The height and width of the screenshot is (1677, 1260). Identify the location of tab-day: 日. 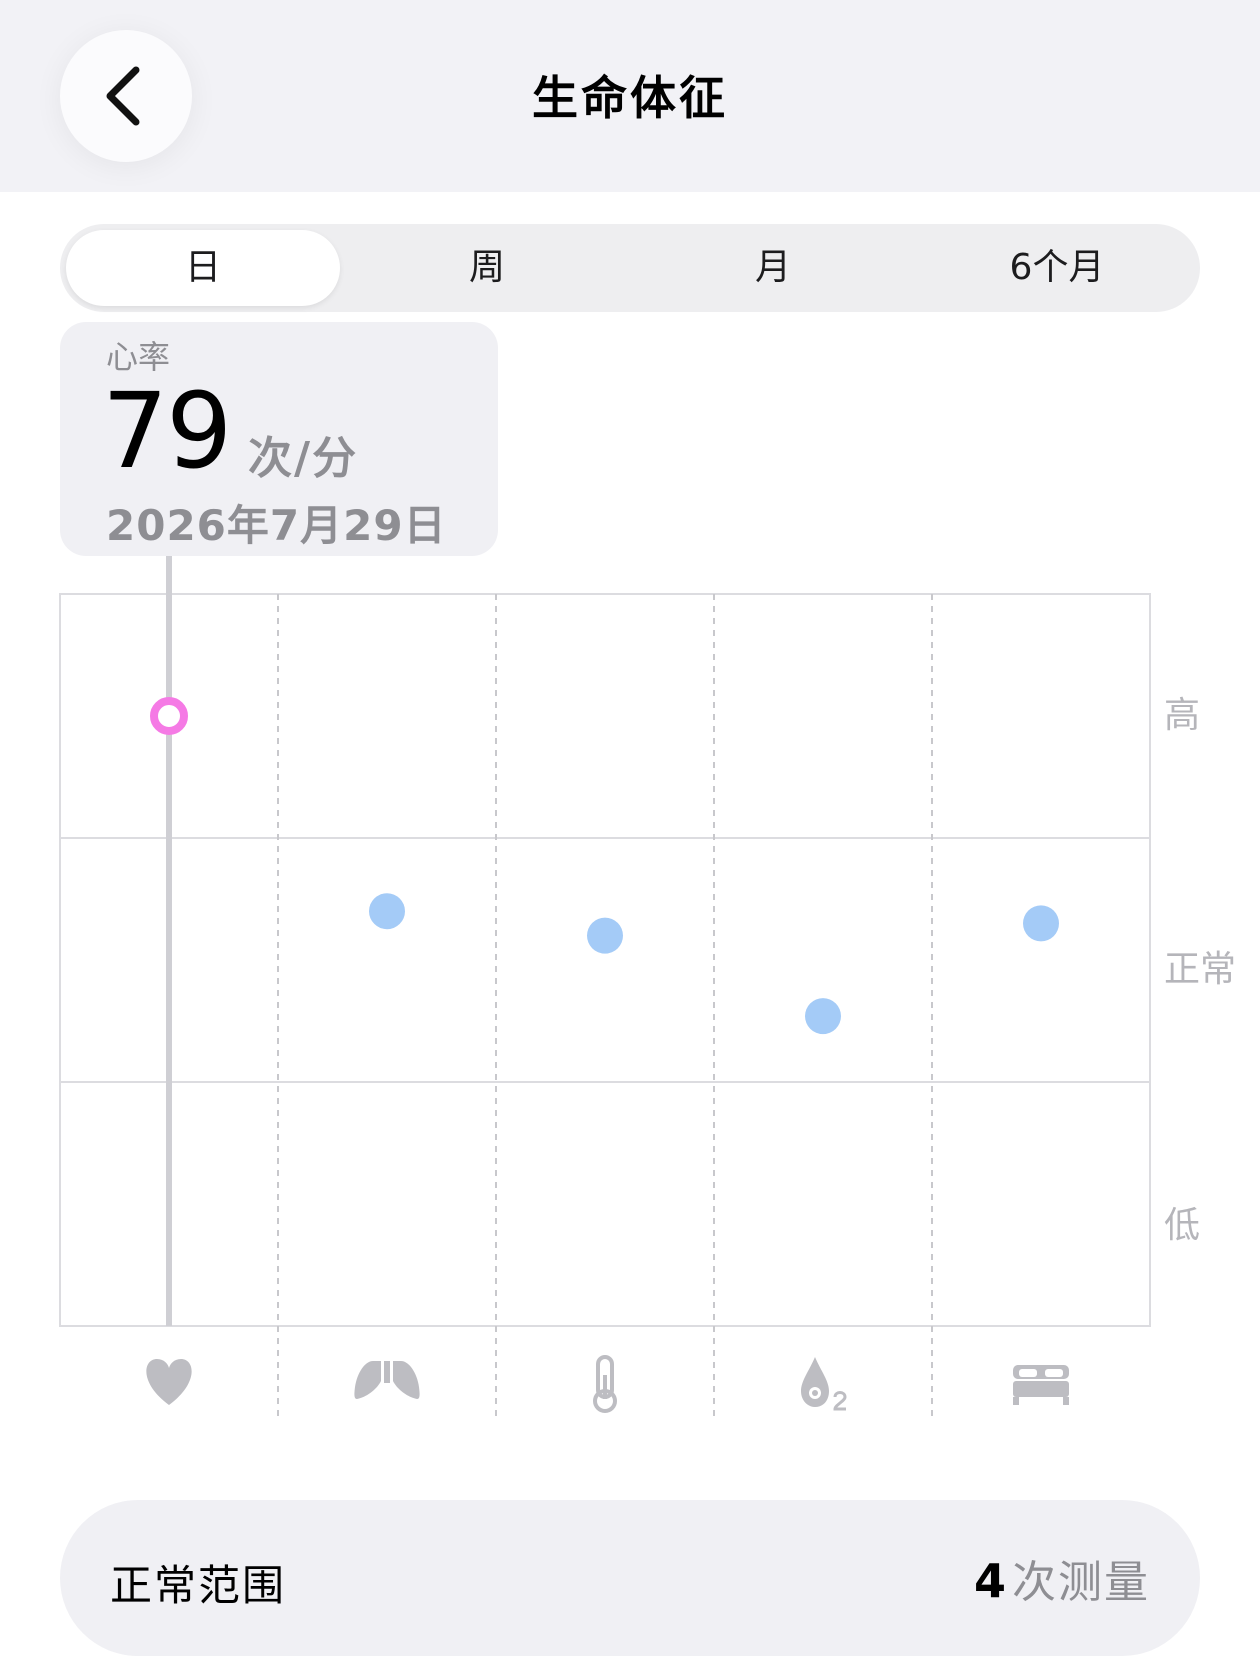
(203, 268).